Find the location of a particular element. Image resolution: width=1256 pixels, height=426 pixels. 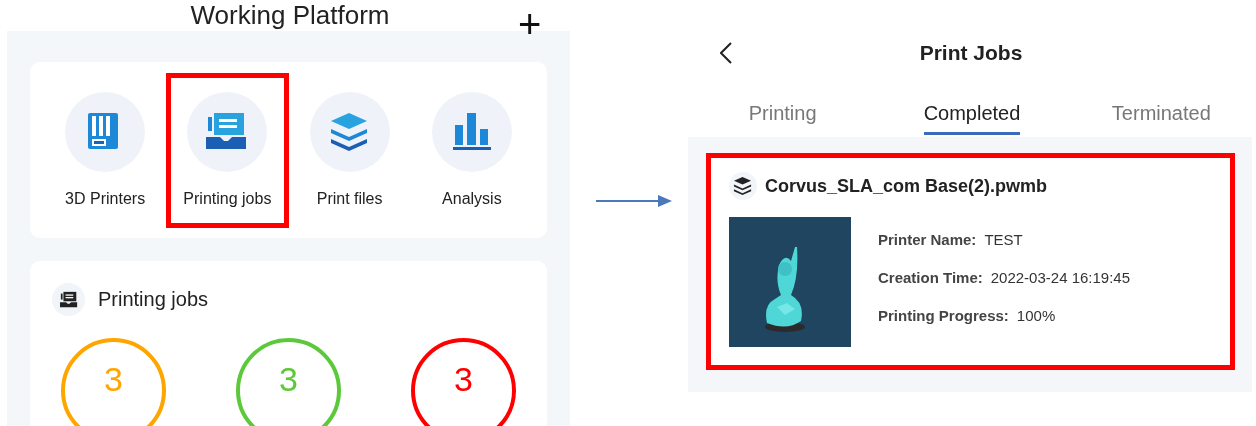

field-value: 100% is located at coordinates (1036, 315).